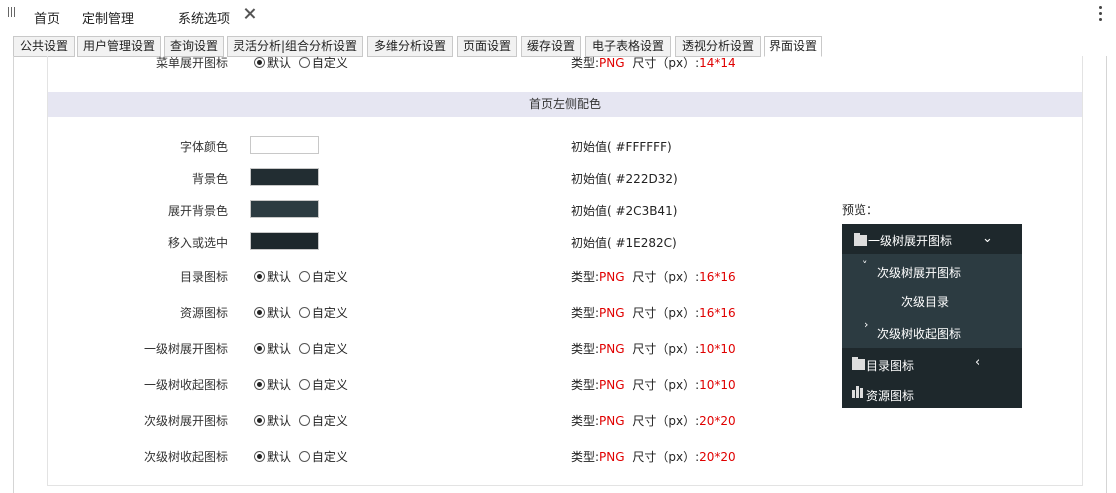  What do you see at coordinates (284, 209) in the screenshot?
I see `color-swatch-expand-bg` at bounding box center [284, 209].